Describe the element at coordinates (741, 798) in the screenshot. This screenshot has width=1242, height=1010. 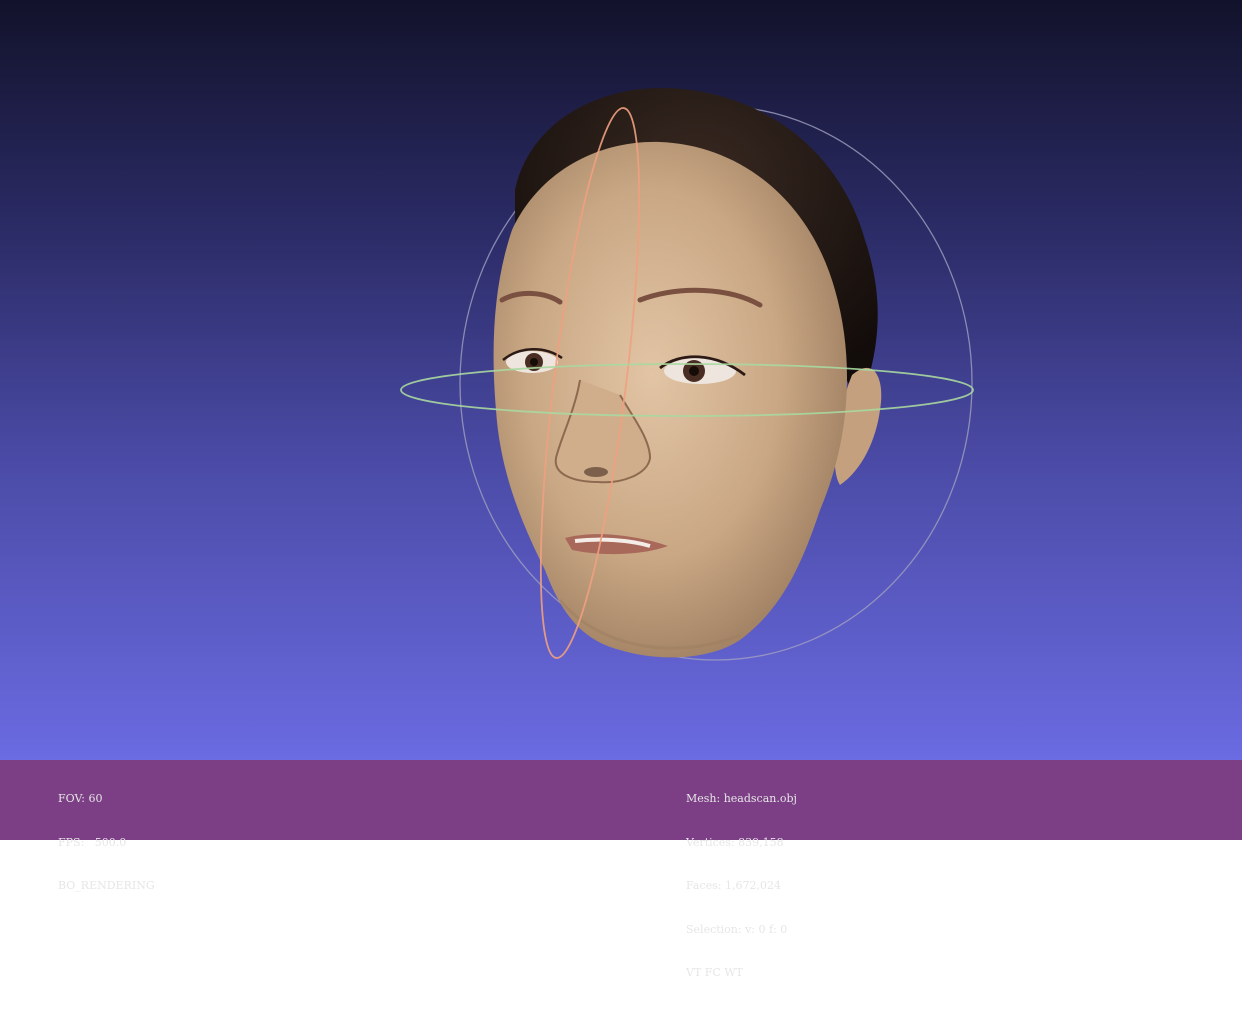
I see `mesh-name-label: Mesh: headscan.obj` at that location.